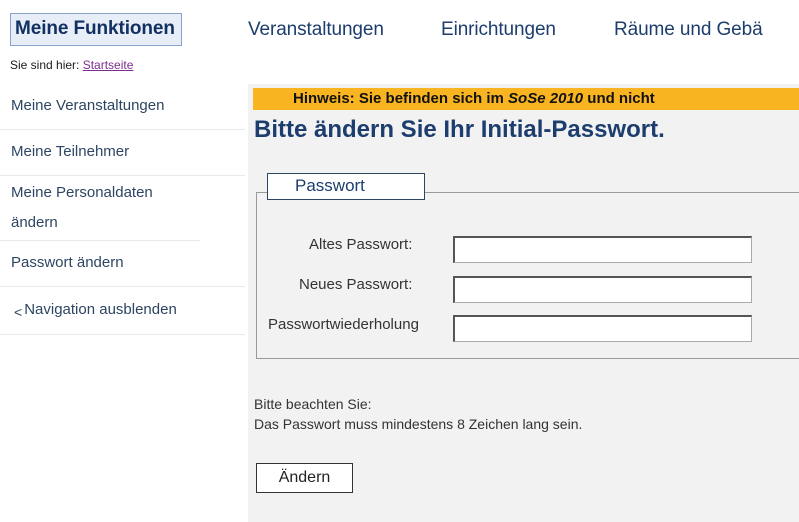  I want to click on breadcrumb-link-startseite: Startseite, so click(108, 65).